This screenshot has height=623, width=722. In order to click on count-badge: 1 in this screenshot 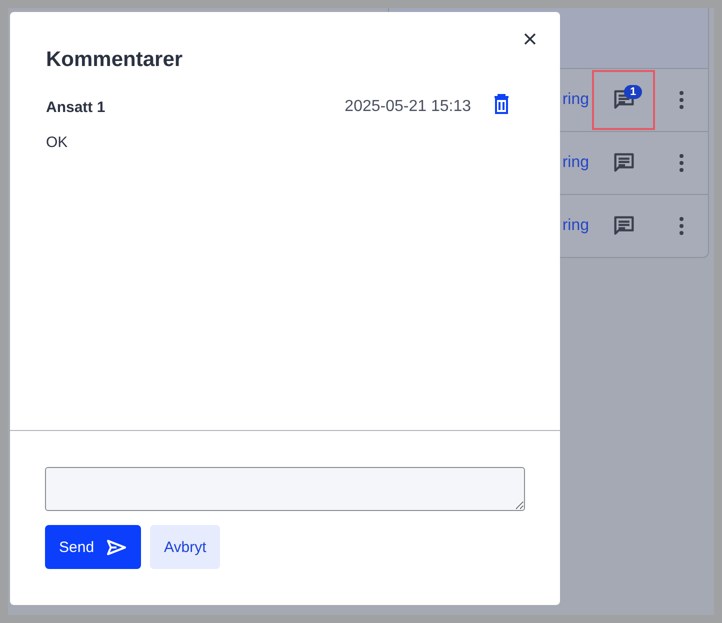, I will do `click(633, 92)`.